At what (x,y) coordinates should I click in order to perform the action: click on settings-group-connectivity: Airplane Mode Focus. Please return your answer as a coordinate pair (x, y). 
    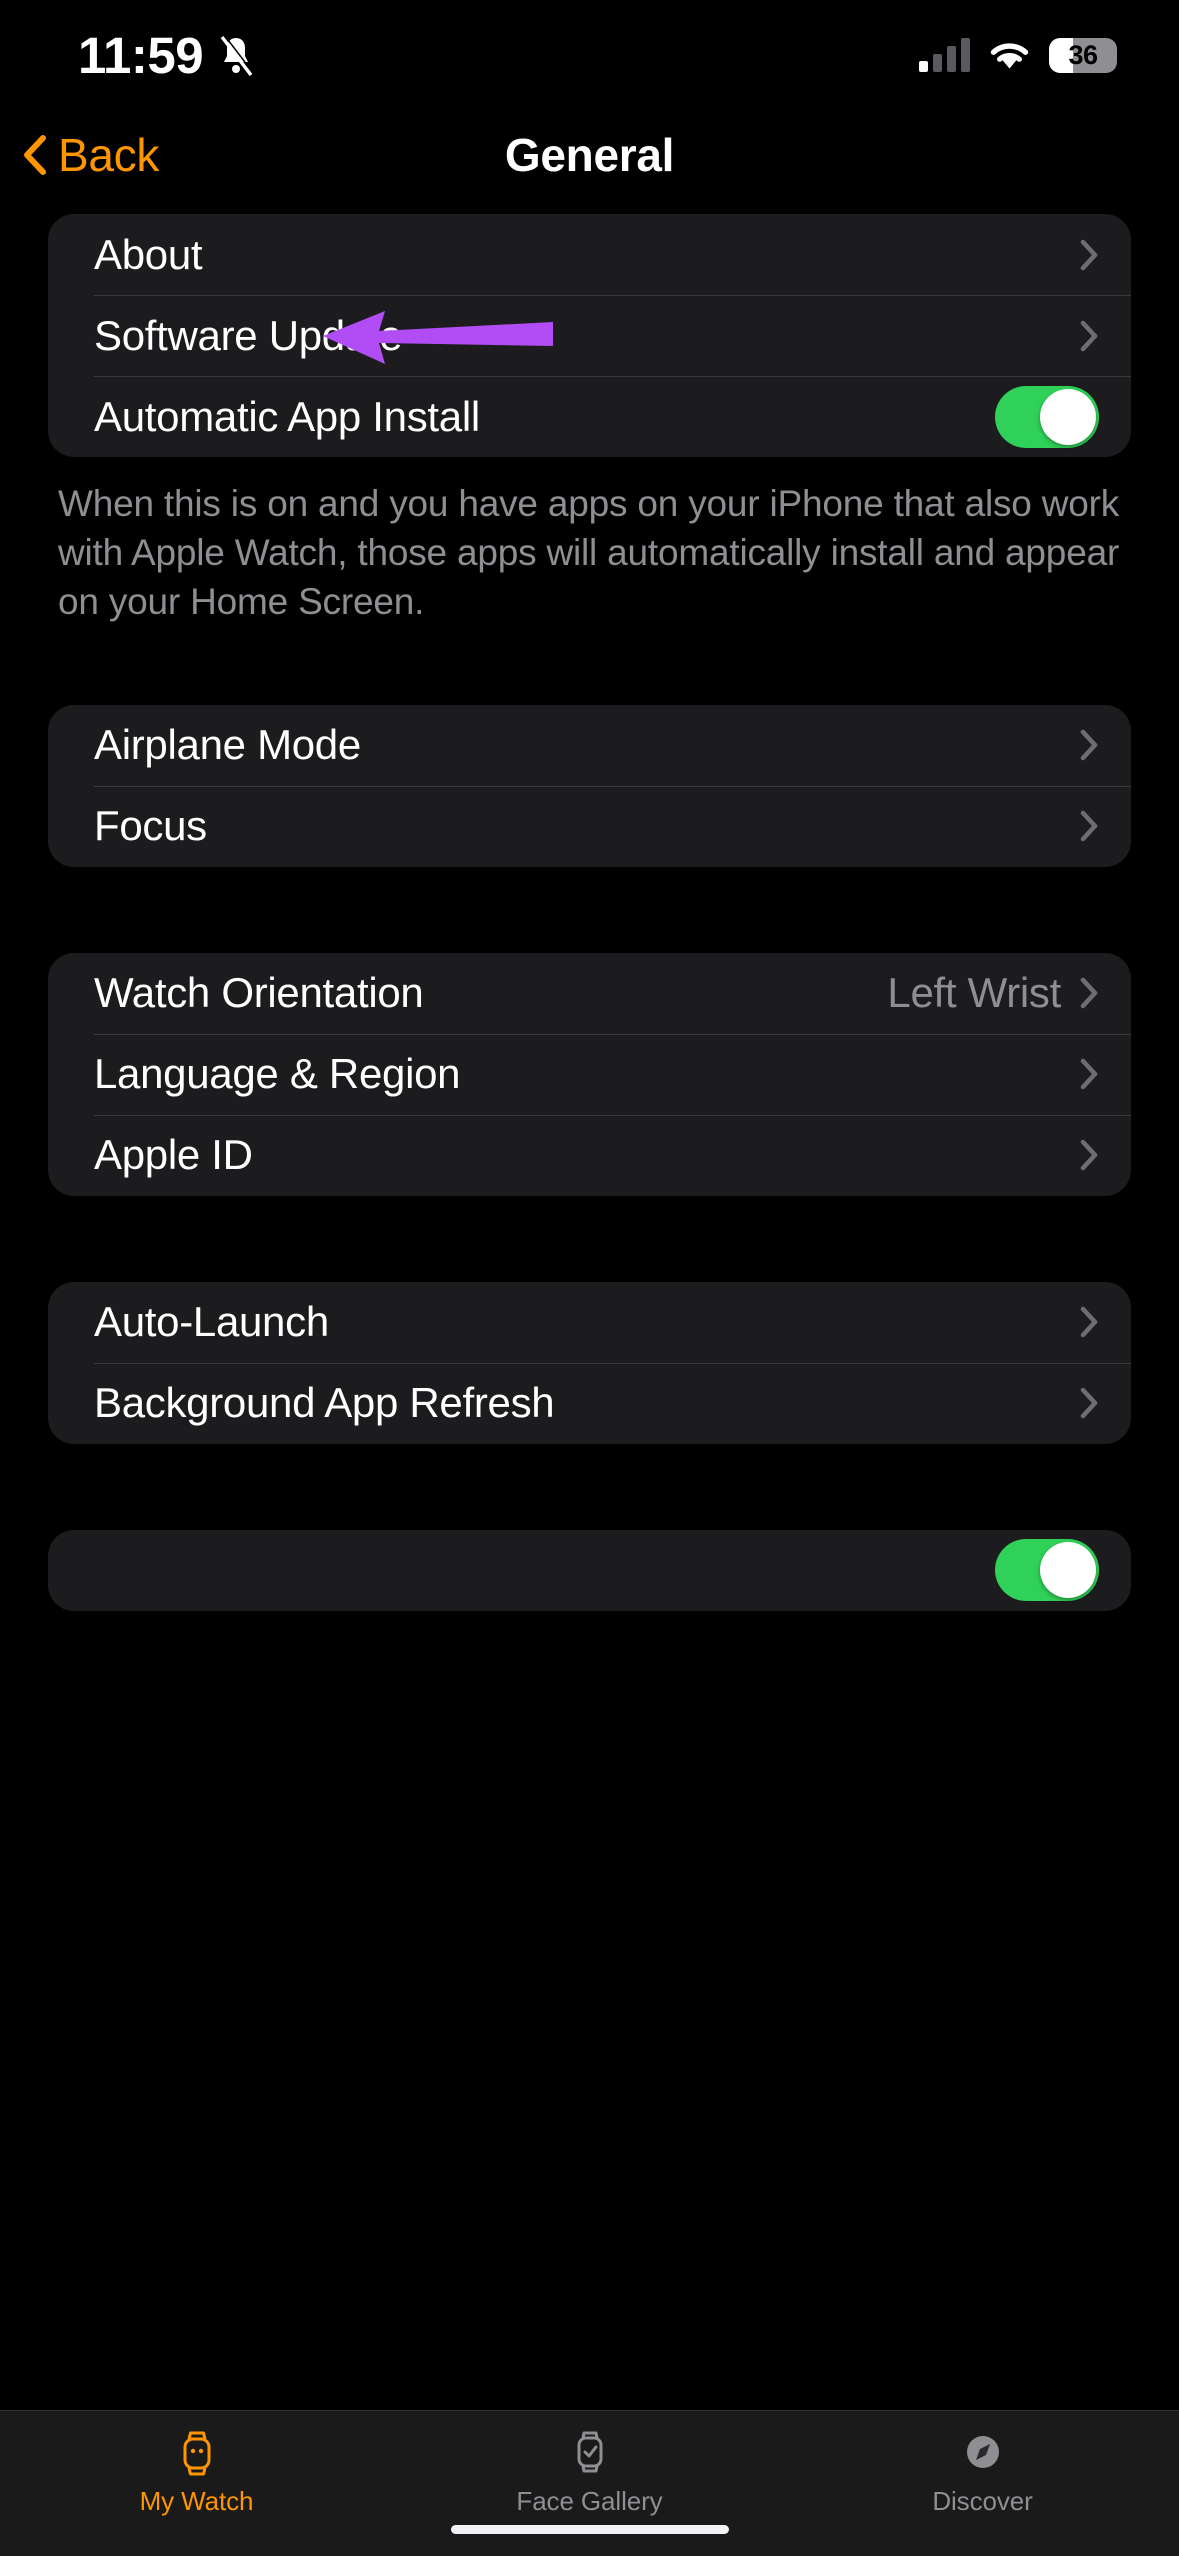
    Looking at the image, I should click on (589, 785).